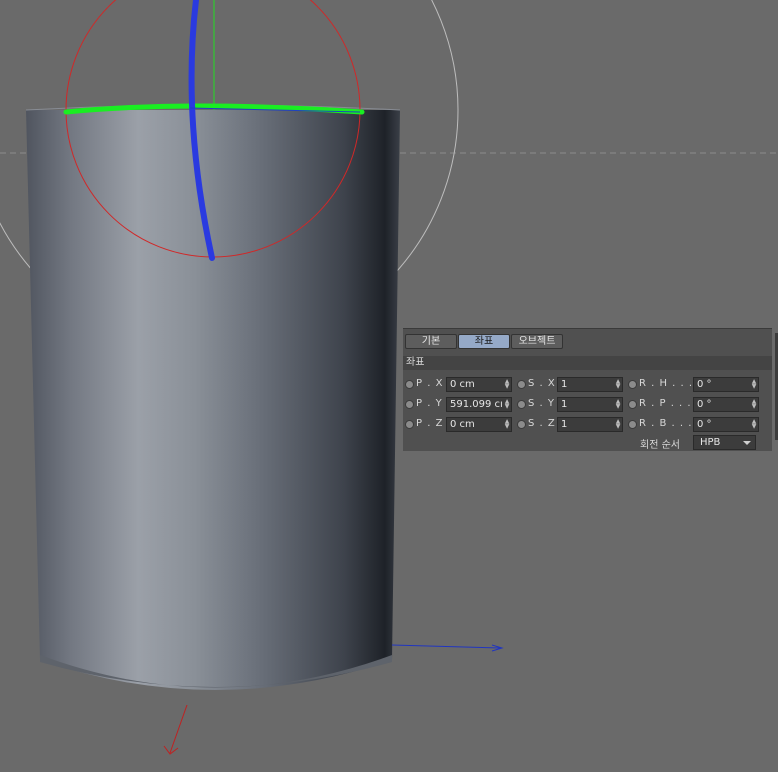  Describe the element at coordinates (669, 403) in the screenshot. I see `rot-p-label: R . P . . . .` at that location.